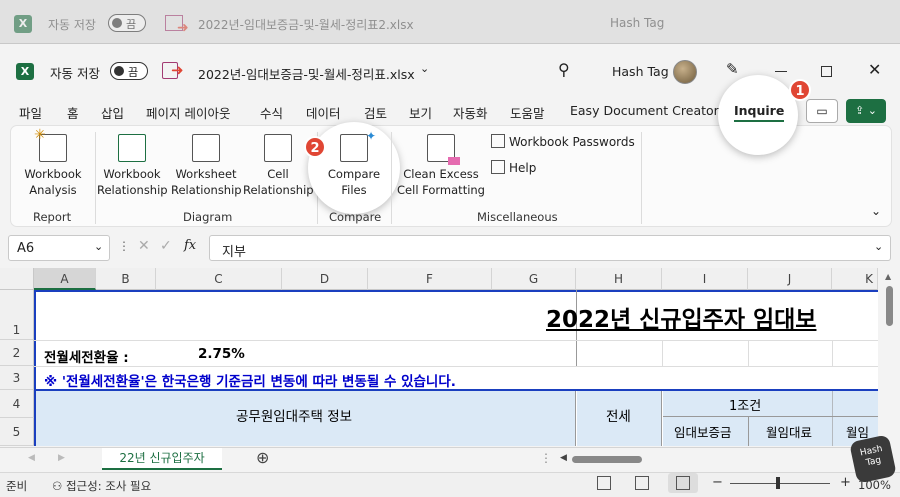 The width and height of the screenshot is (900, 497). What do you see at coordinates (732, 69) in the screenshot?
I see `pen-icon: ✎` at bounding box center [732, 69].